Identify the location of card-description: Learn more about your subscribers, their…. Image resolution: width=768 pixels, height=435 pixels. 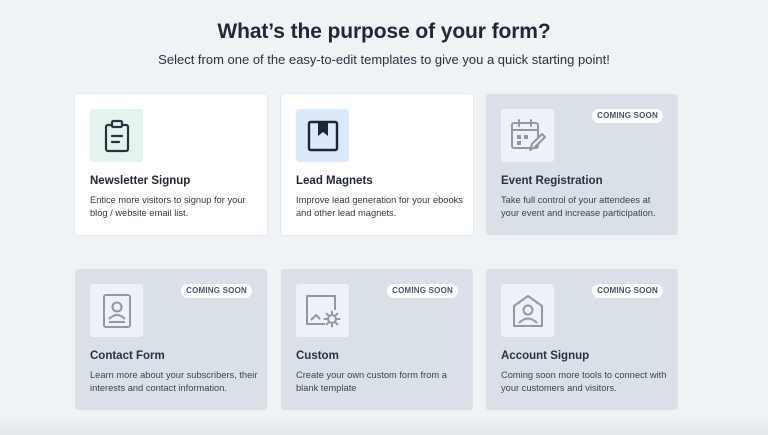
(174, 381).